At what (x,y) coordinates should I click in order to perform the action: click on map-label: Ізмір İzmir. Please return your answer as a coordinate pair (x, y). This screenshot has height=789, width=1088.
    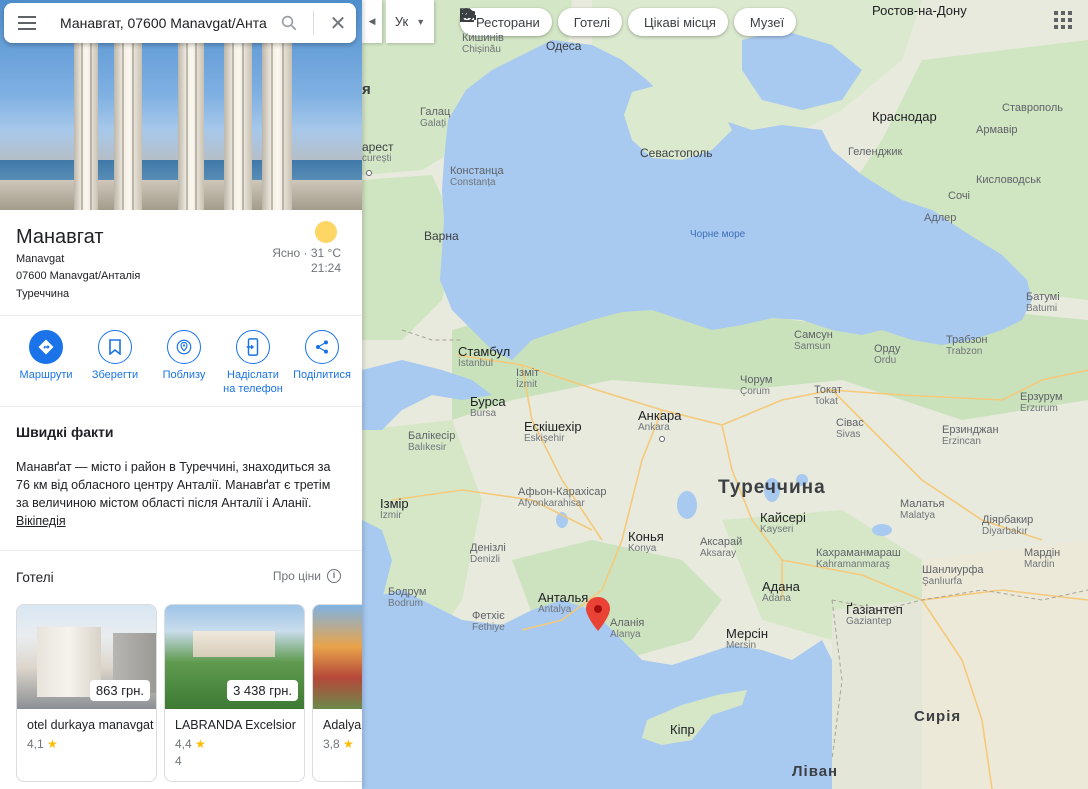
    Looking at the image, I should click on (394, 508).